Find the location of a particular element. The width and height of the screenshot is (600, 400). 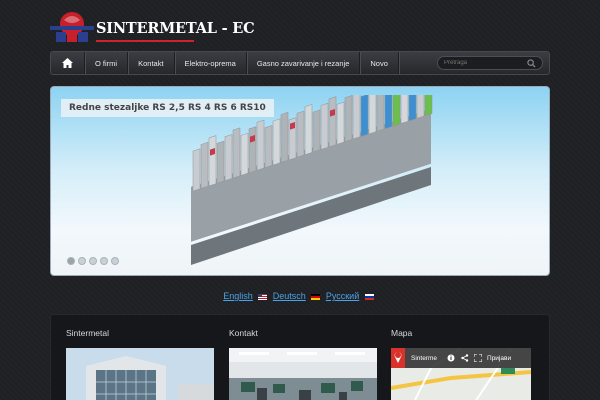

home-icon is located at coordinates (67, 63).